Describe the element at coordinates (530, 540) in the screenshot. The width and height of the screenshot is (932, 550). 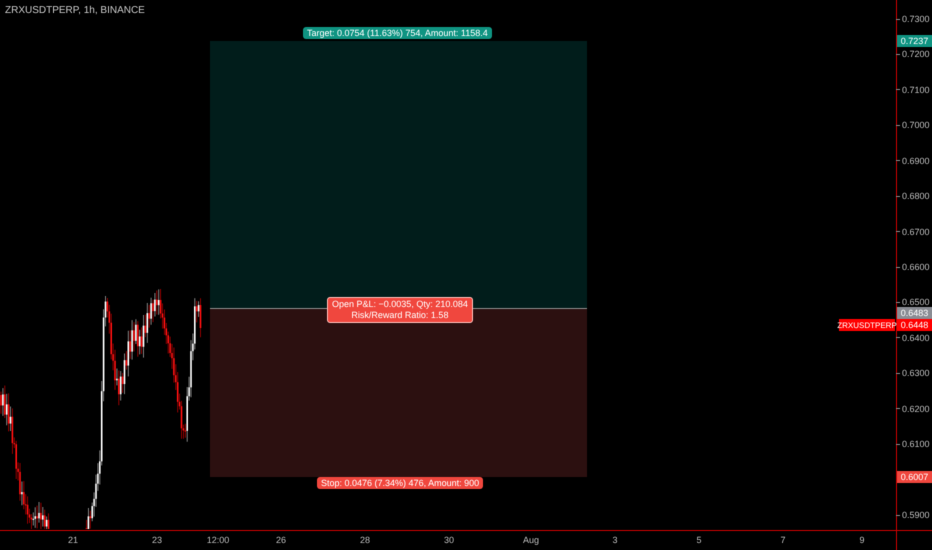
I see `time-tick-label: Aug` at that location.